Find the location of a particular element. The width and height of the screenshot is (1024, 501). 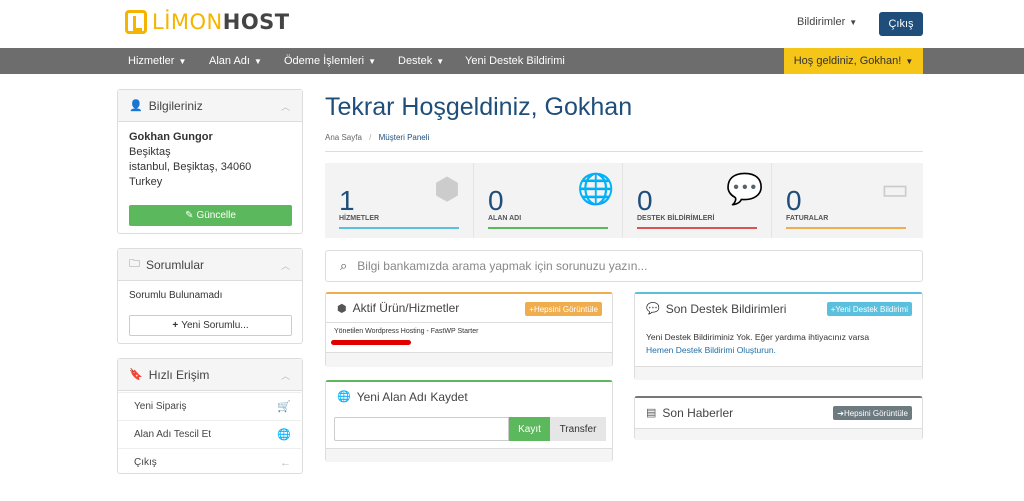

stat-label: ALAN ADI is located at coordinates (505, 218).